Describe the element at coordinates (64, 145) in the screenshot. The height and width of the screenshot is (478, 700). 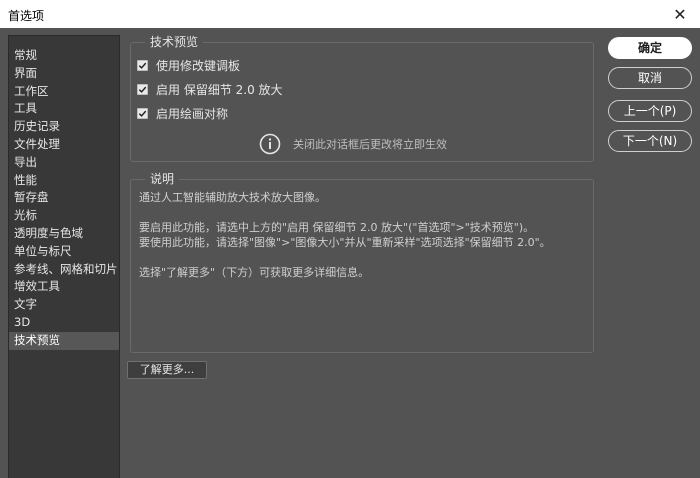
I see `sidebar-item-file-handling: 文件处理` at that location.